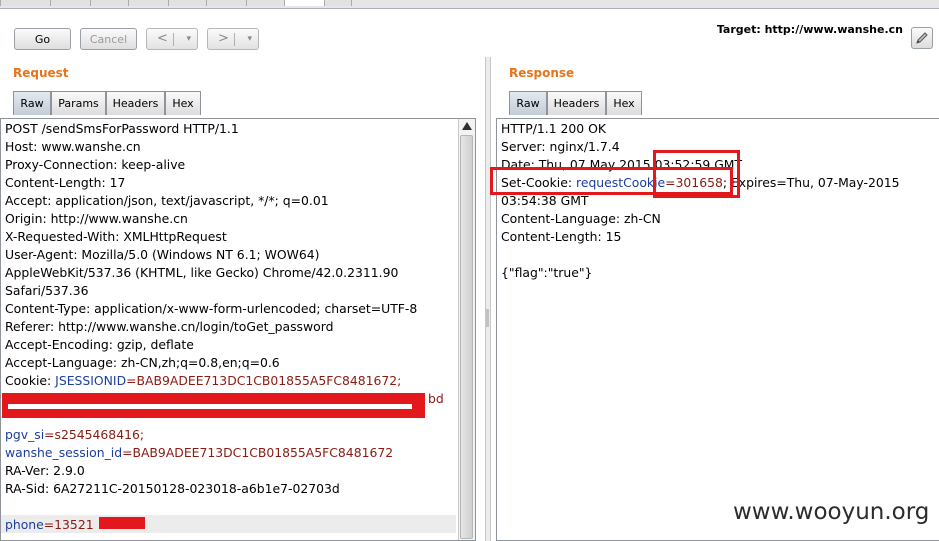  I want to click on top-tab-strip, so click(469, 4).